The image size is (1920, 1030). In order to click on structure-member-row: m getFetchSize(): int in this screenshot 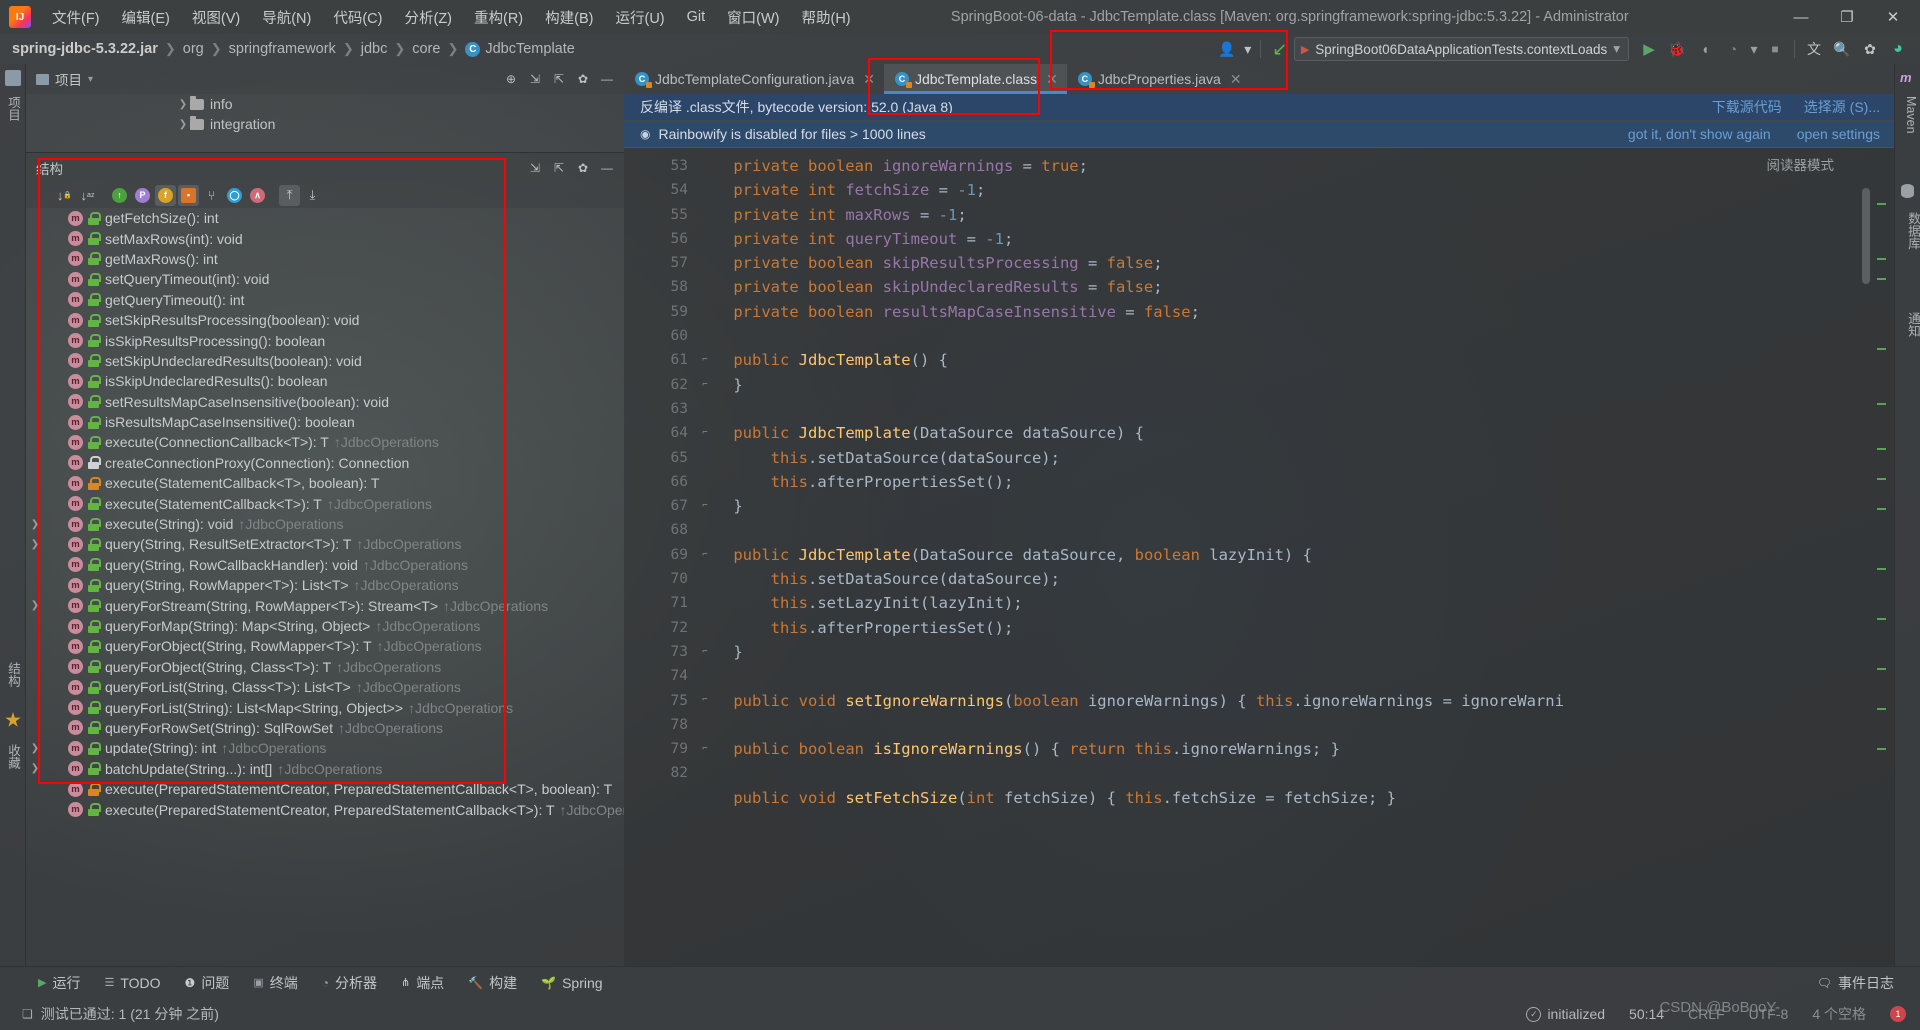, I will do `click(325, 218)`.